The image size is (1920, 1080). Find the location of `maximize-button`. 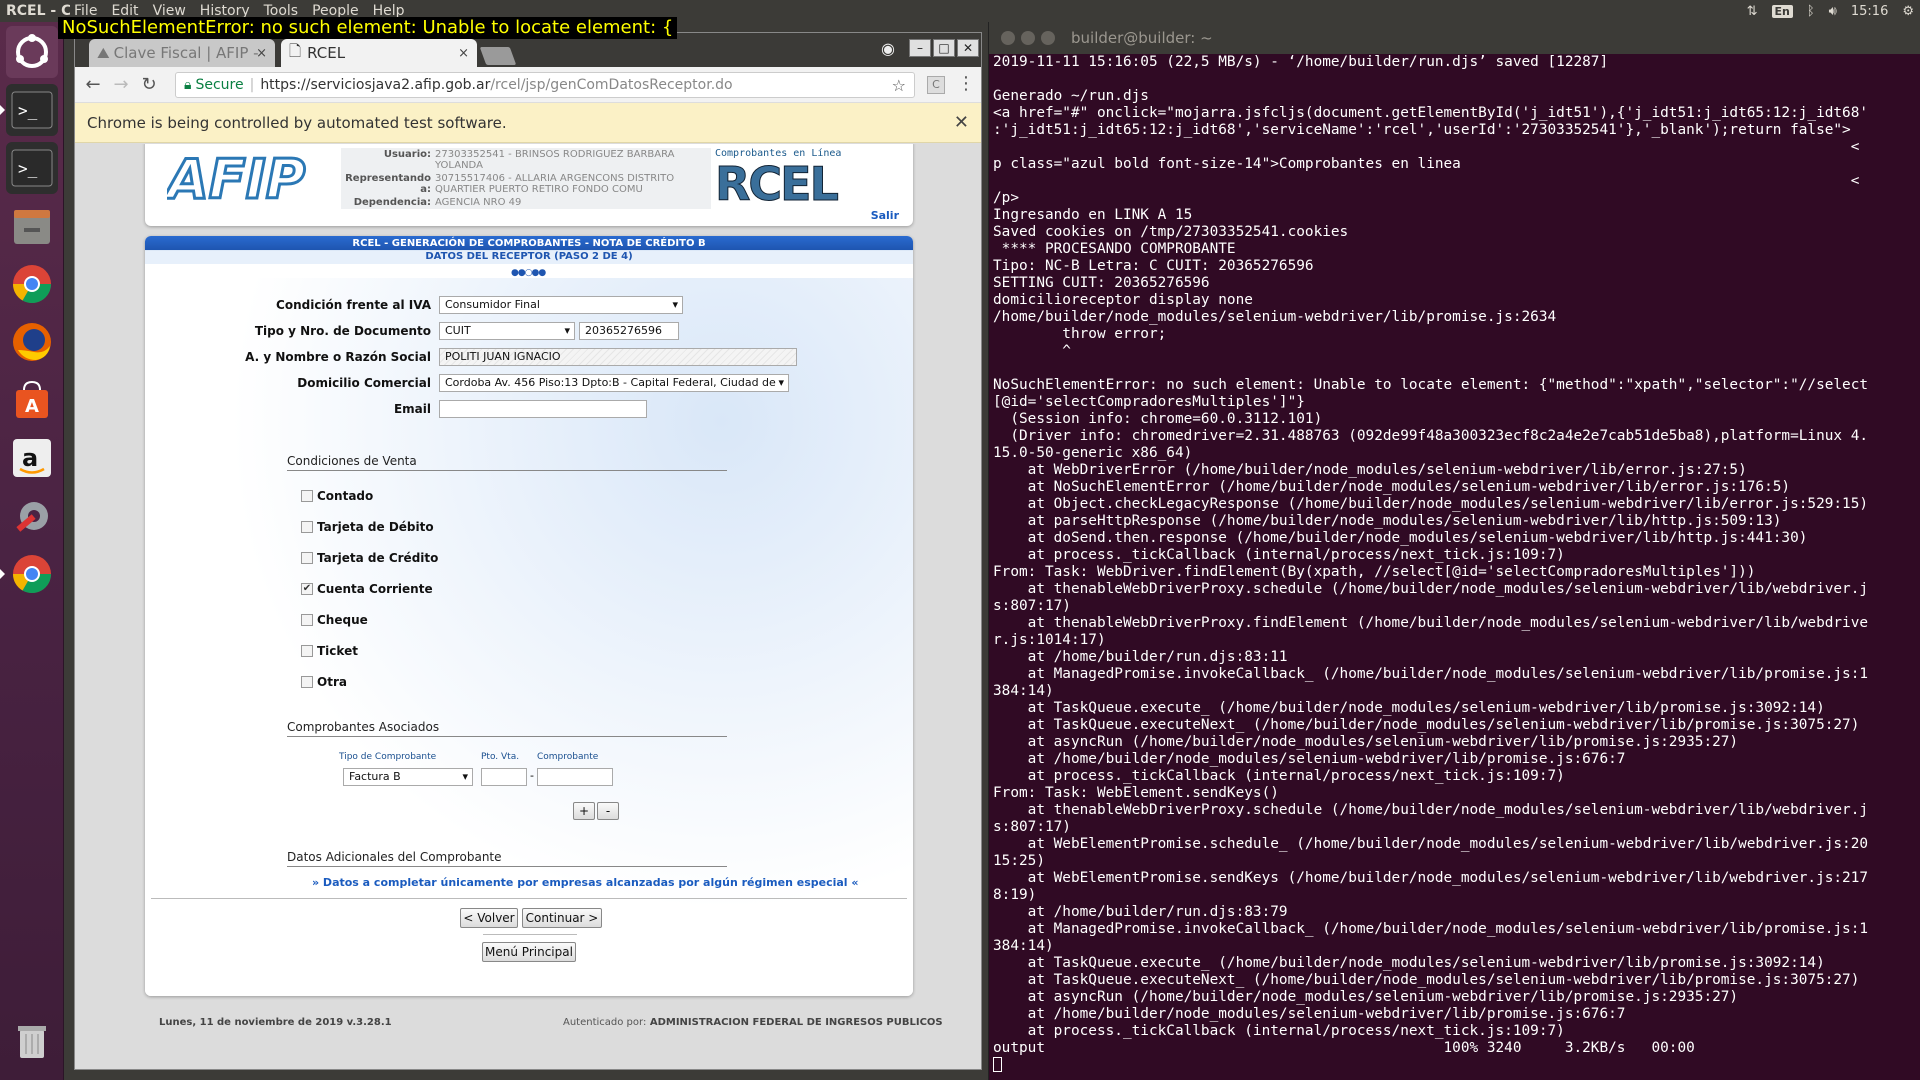

maximize-button is located at coordinates (1048, 38).